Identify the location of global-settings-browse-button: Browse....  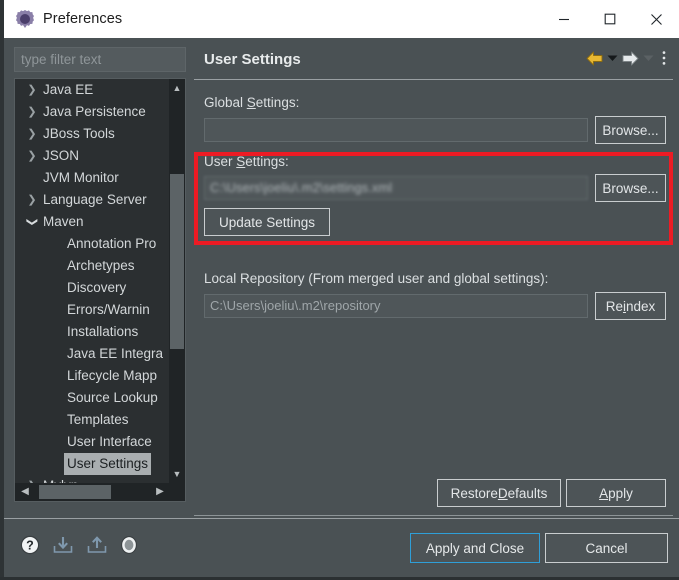
(630, 130).